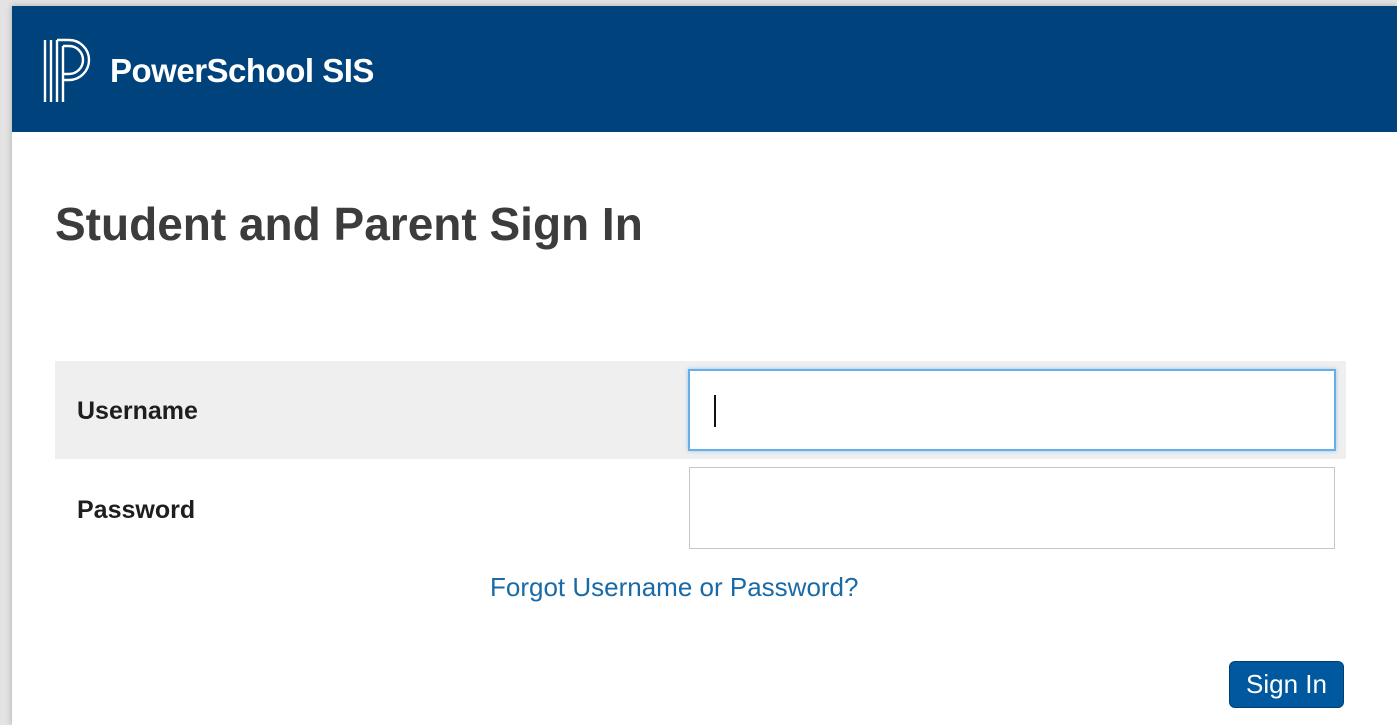 The height and width of the screenshot is (725, 1397). Describe the element at coordinates (137, 411) in the screenshot. I see `username-label: Username` at that location.